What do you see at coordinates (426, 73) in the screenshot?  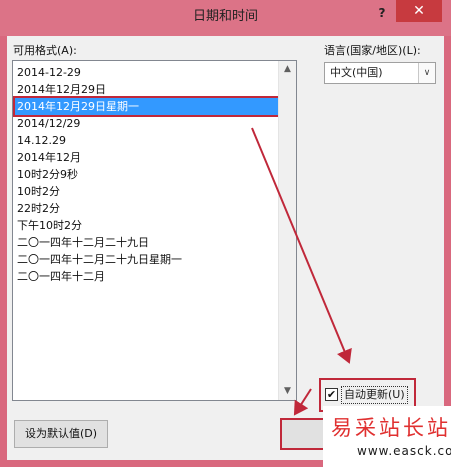 I see `chevron-down-icon: ∨` at bounding box center [426, 73].